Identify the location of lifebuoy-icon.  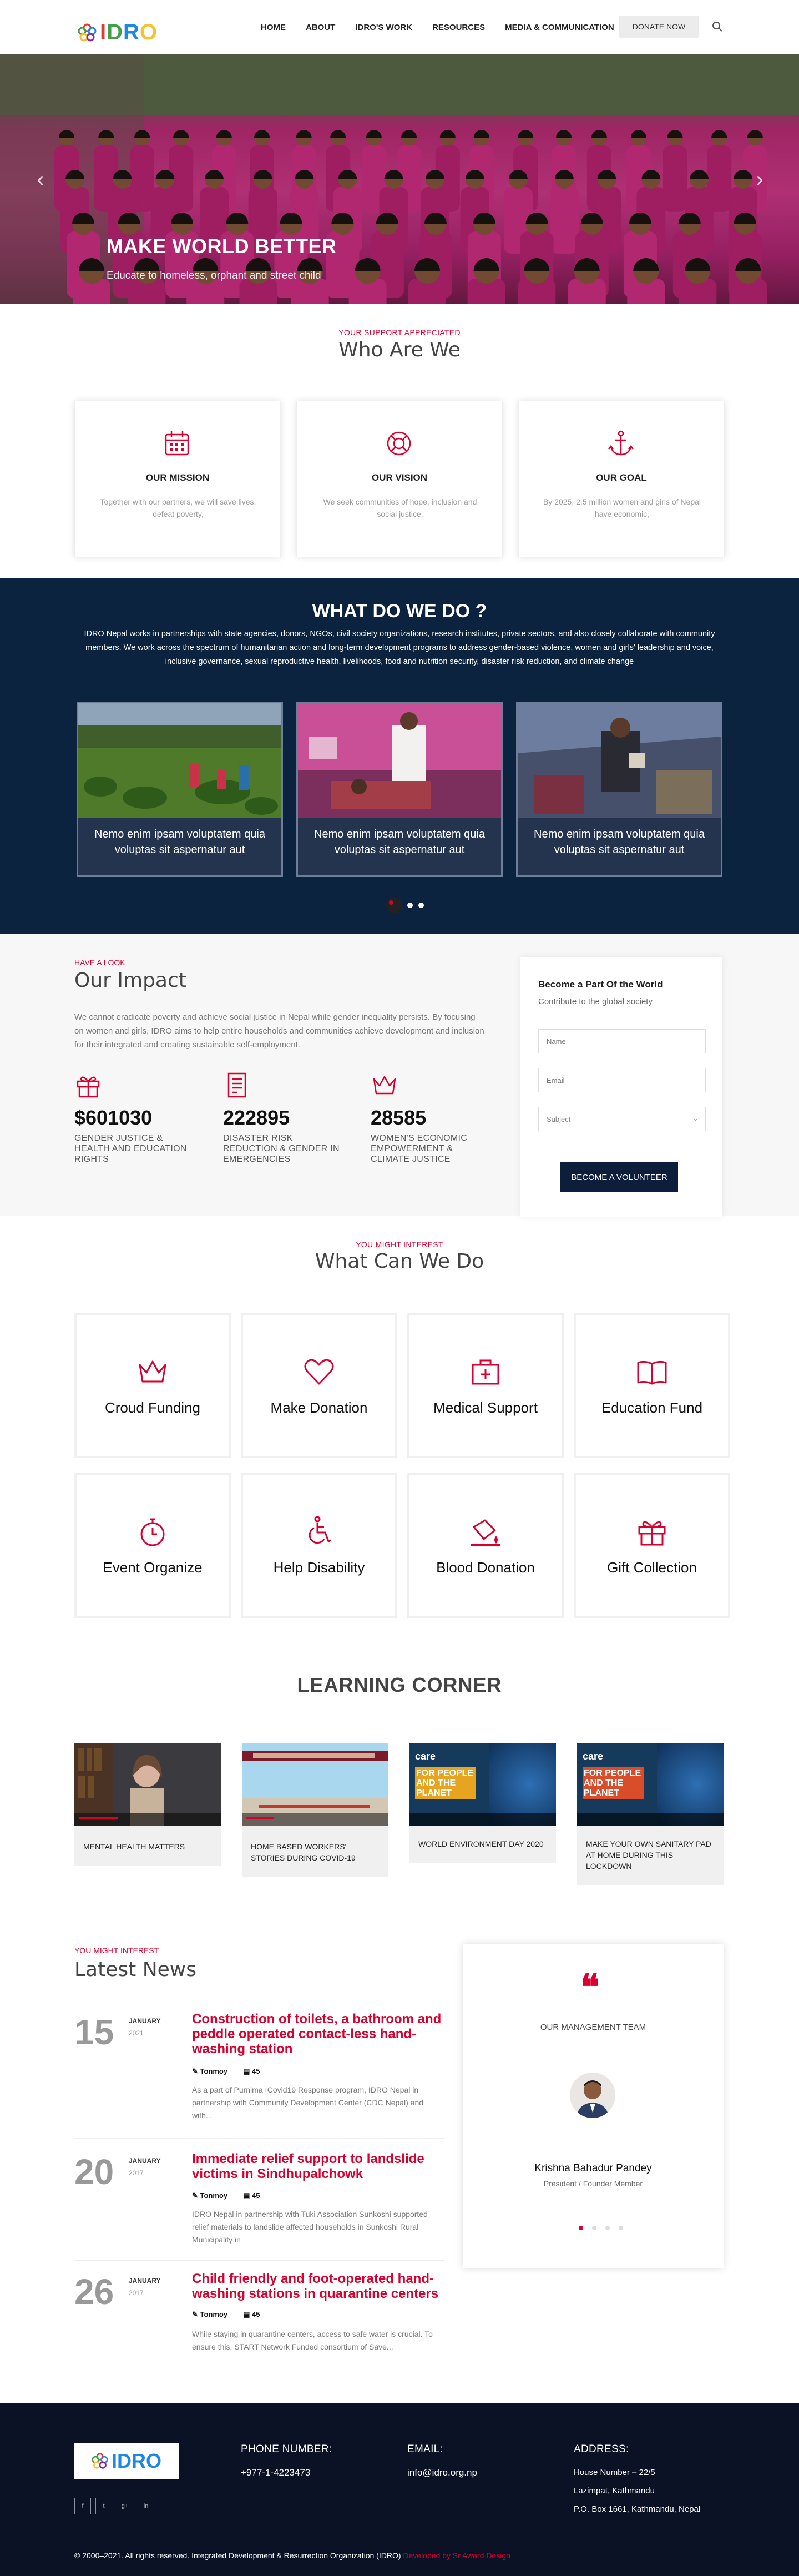
(399, 443).